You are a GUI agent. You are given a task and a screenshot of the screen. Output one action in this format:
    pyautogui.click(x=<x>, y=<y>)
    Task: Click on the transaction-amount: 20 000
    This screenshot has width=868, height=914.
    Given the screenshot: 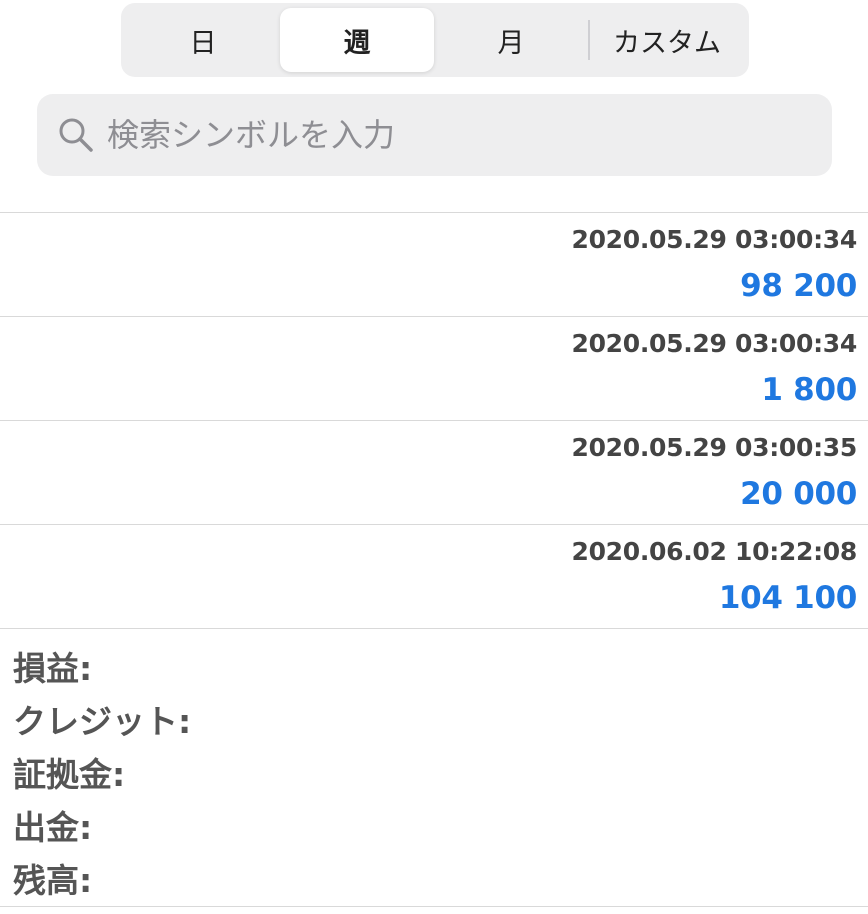 What is the action you would take?
    pyautogui.click(x=798, y=494)
    